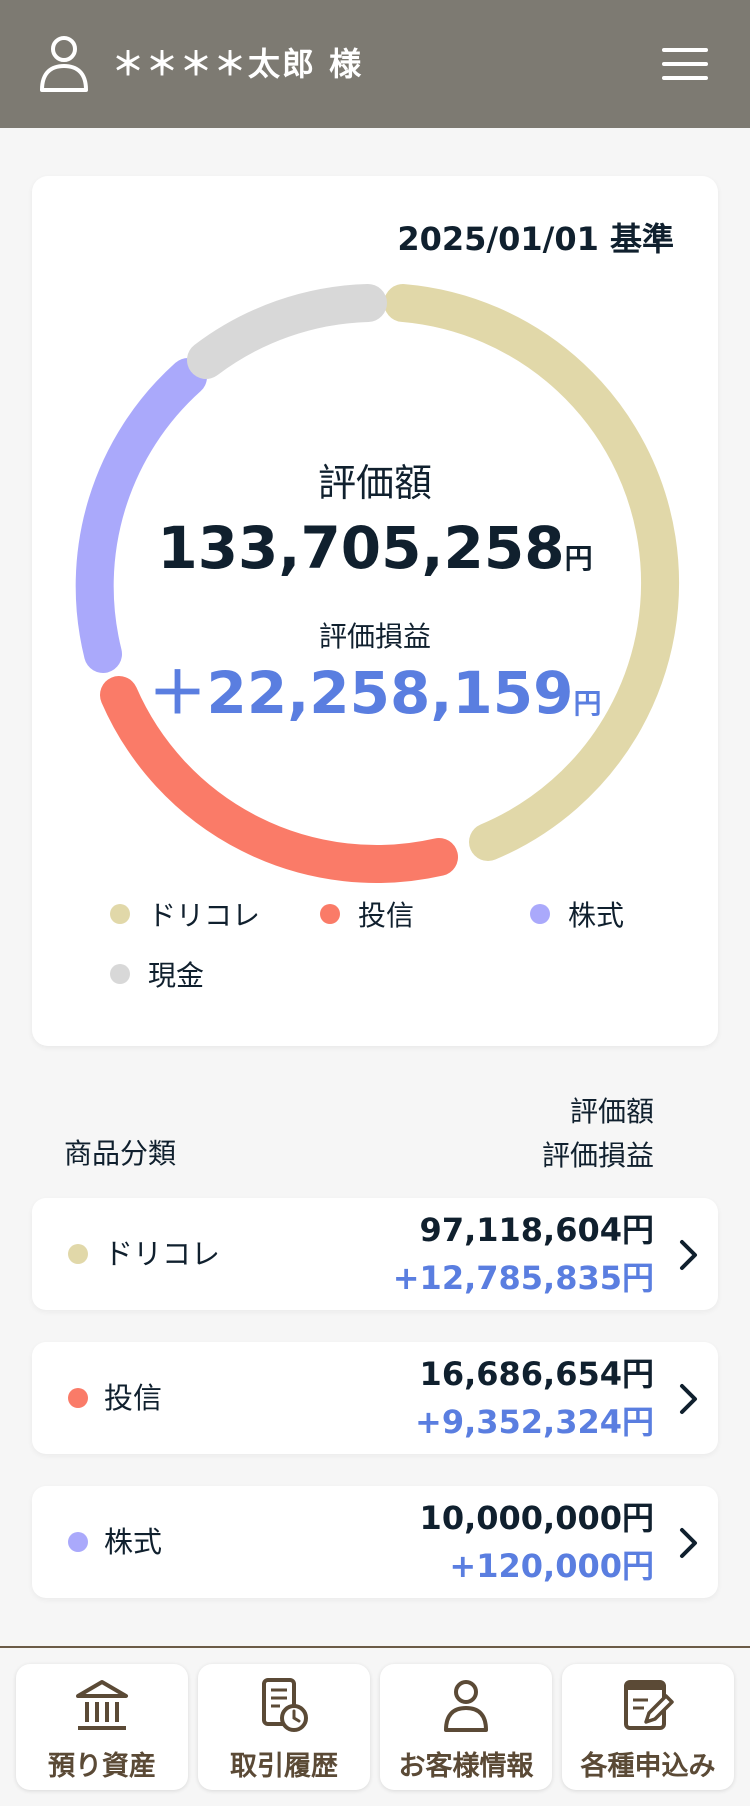 The height and width of the screenshot is (1806, 750). What do you see at coordinates (375, 1726) in the screenshot?
I see `bottom-navigation: 預り資産 取引履歴 お客様情報 各種申込み` at bounding box center [375, 1726].